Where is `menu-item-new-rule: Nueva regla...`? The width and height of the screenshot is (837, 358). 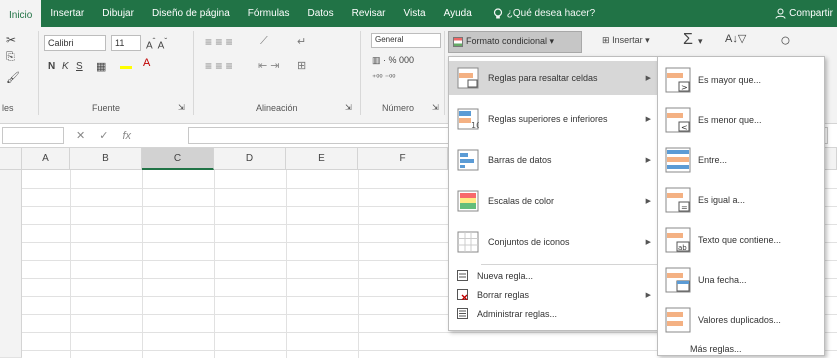 menu-item-new-rule: Nueva regla... is located at coordinates (553, 275).